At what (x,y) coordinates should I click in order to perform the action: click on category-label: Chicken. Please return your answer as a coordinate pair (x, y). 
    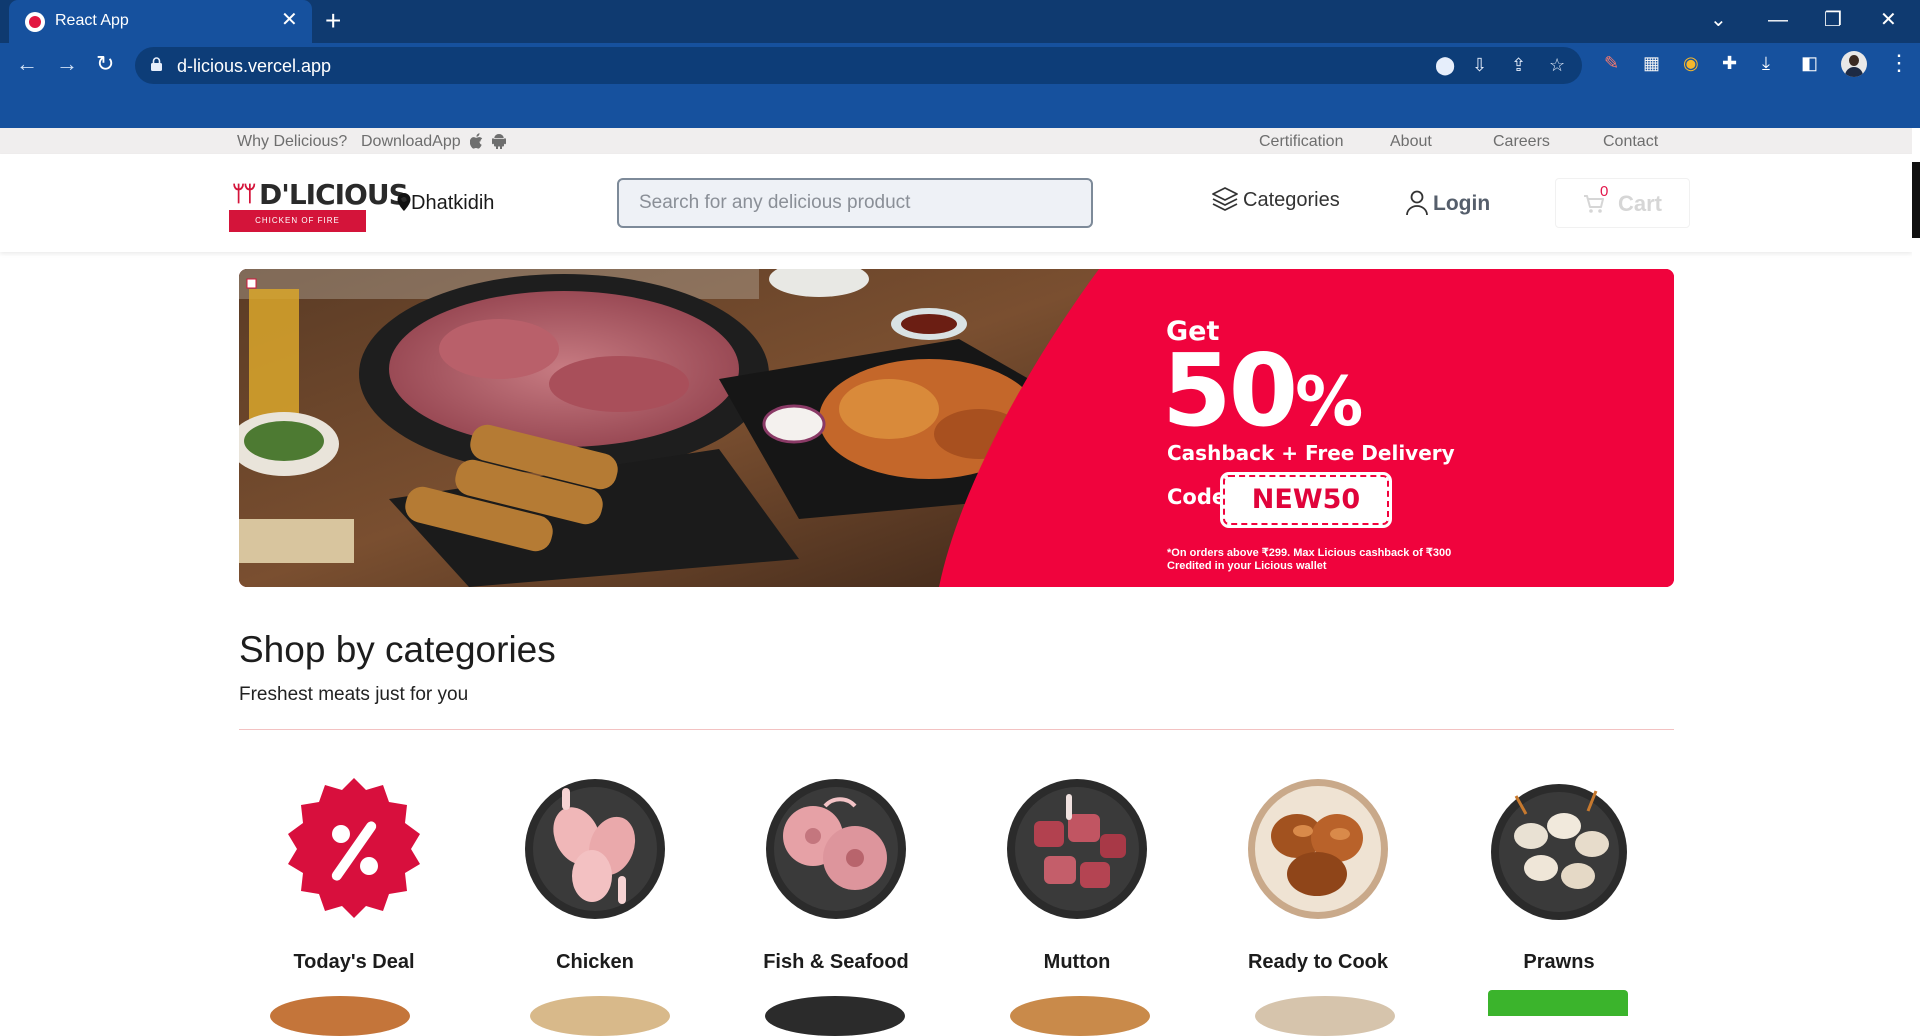
    Looking at the image, I should click on (595, 962).